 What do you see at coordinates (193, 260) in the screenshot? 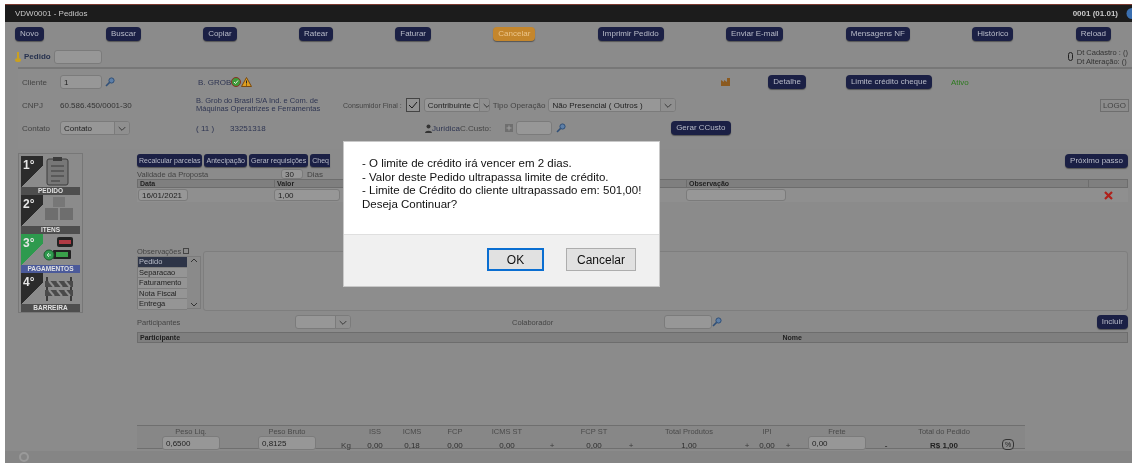
I see `scroll-up-icon` at bounding box center [193, 260].